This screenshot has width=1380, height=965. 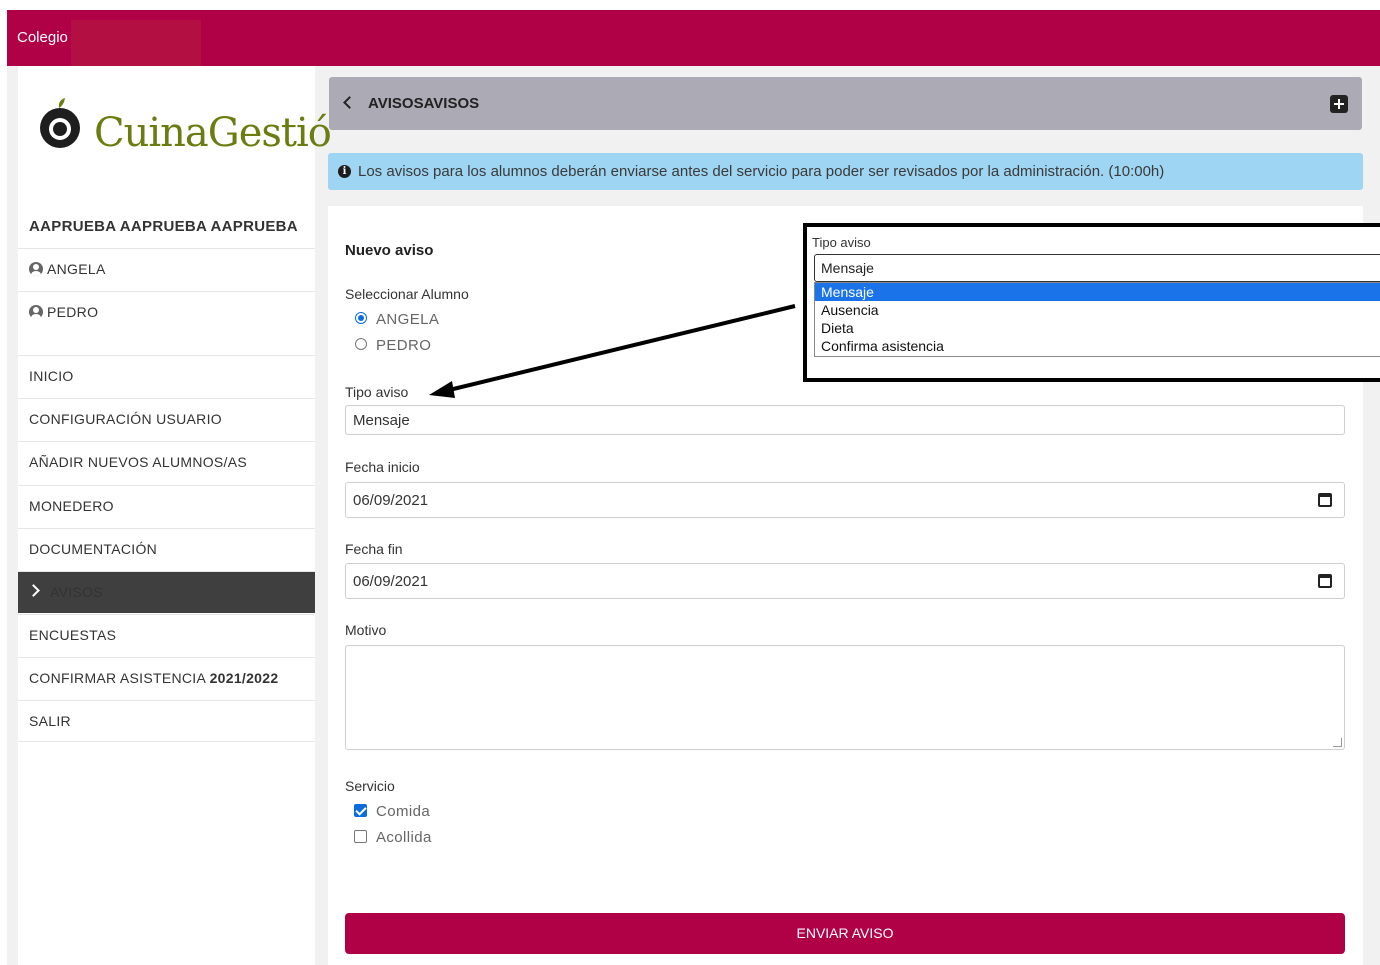 I want to click on resize-grip-icon, so click(x=1337, y=742).